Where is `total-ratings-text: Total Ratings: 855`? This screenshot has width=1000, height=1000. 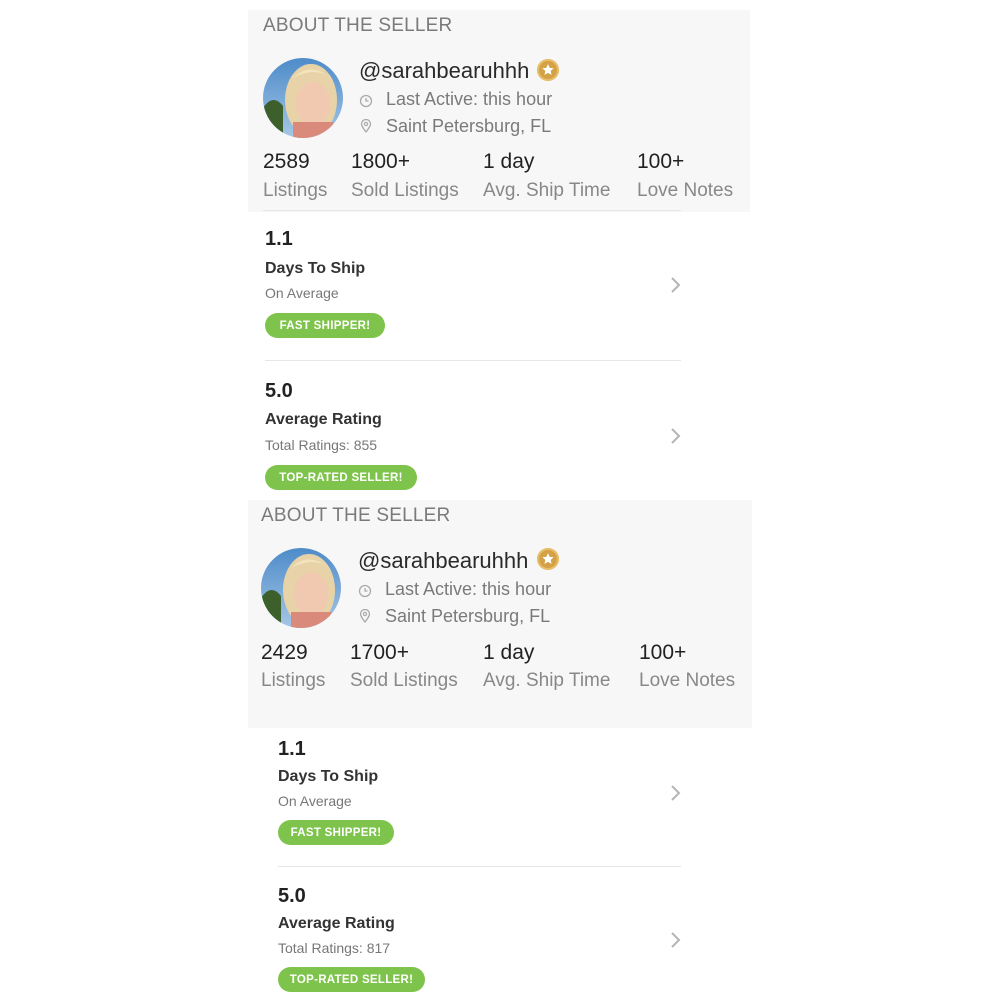
total-ratings-text: Total Ratings: 855 is located at coordinates (321, 445).